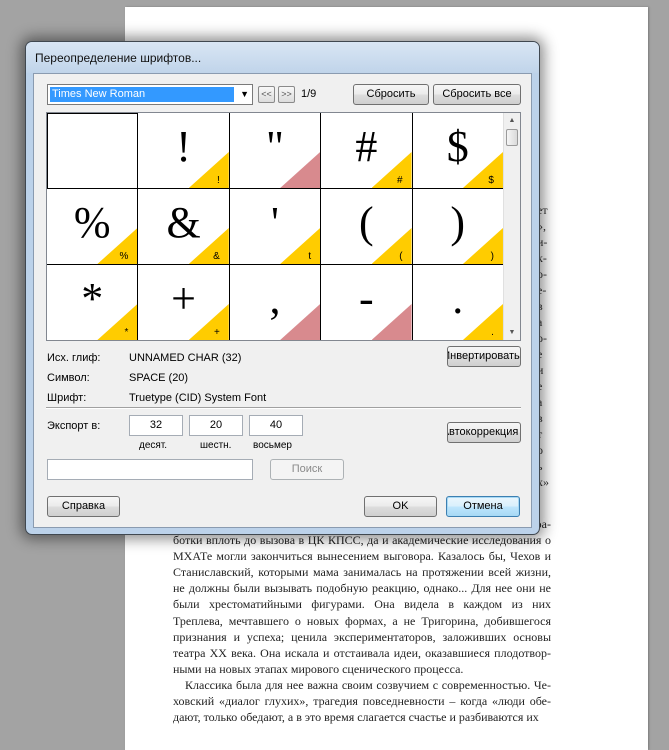  I want to click on font-label: Шрифт:, so click(67, 398).